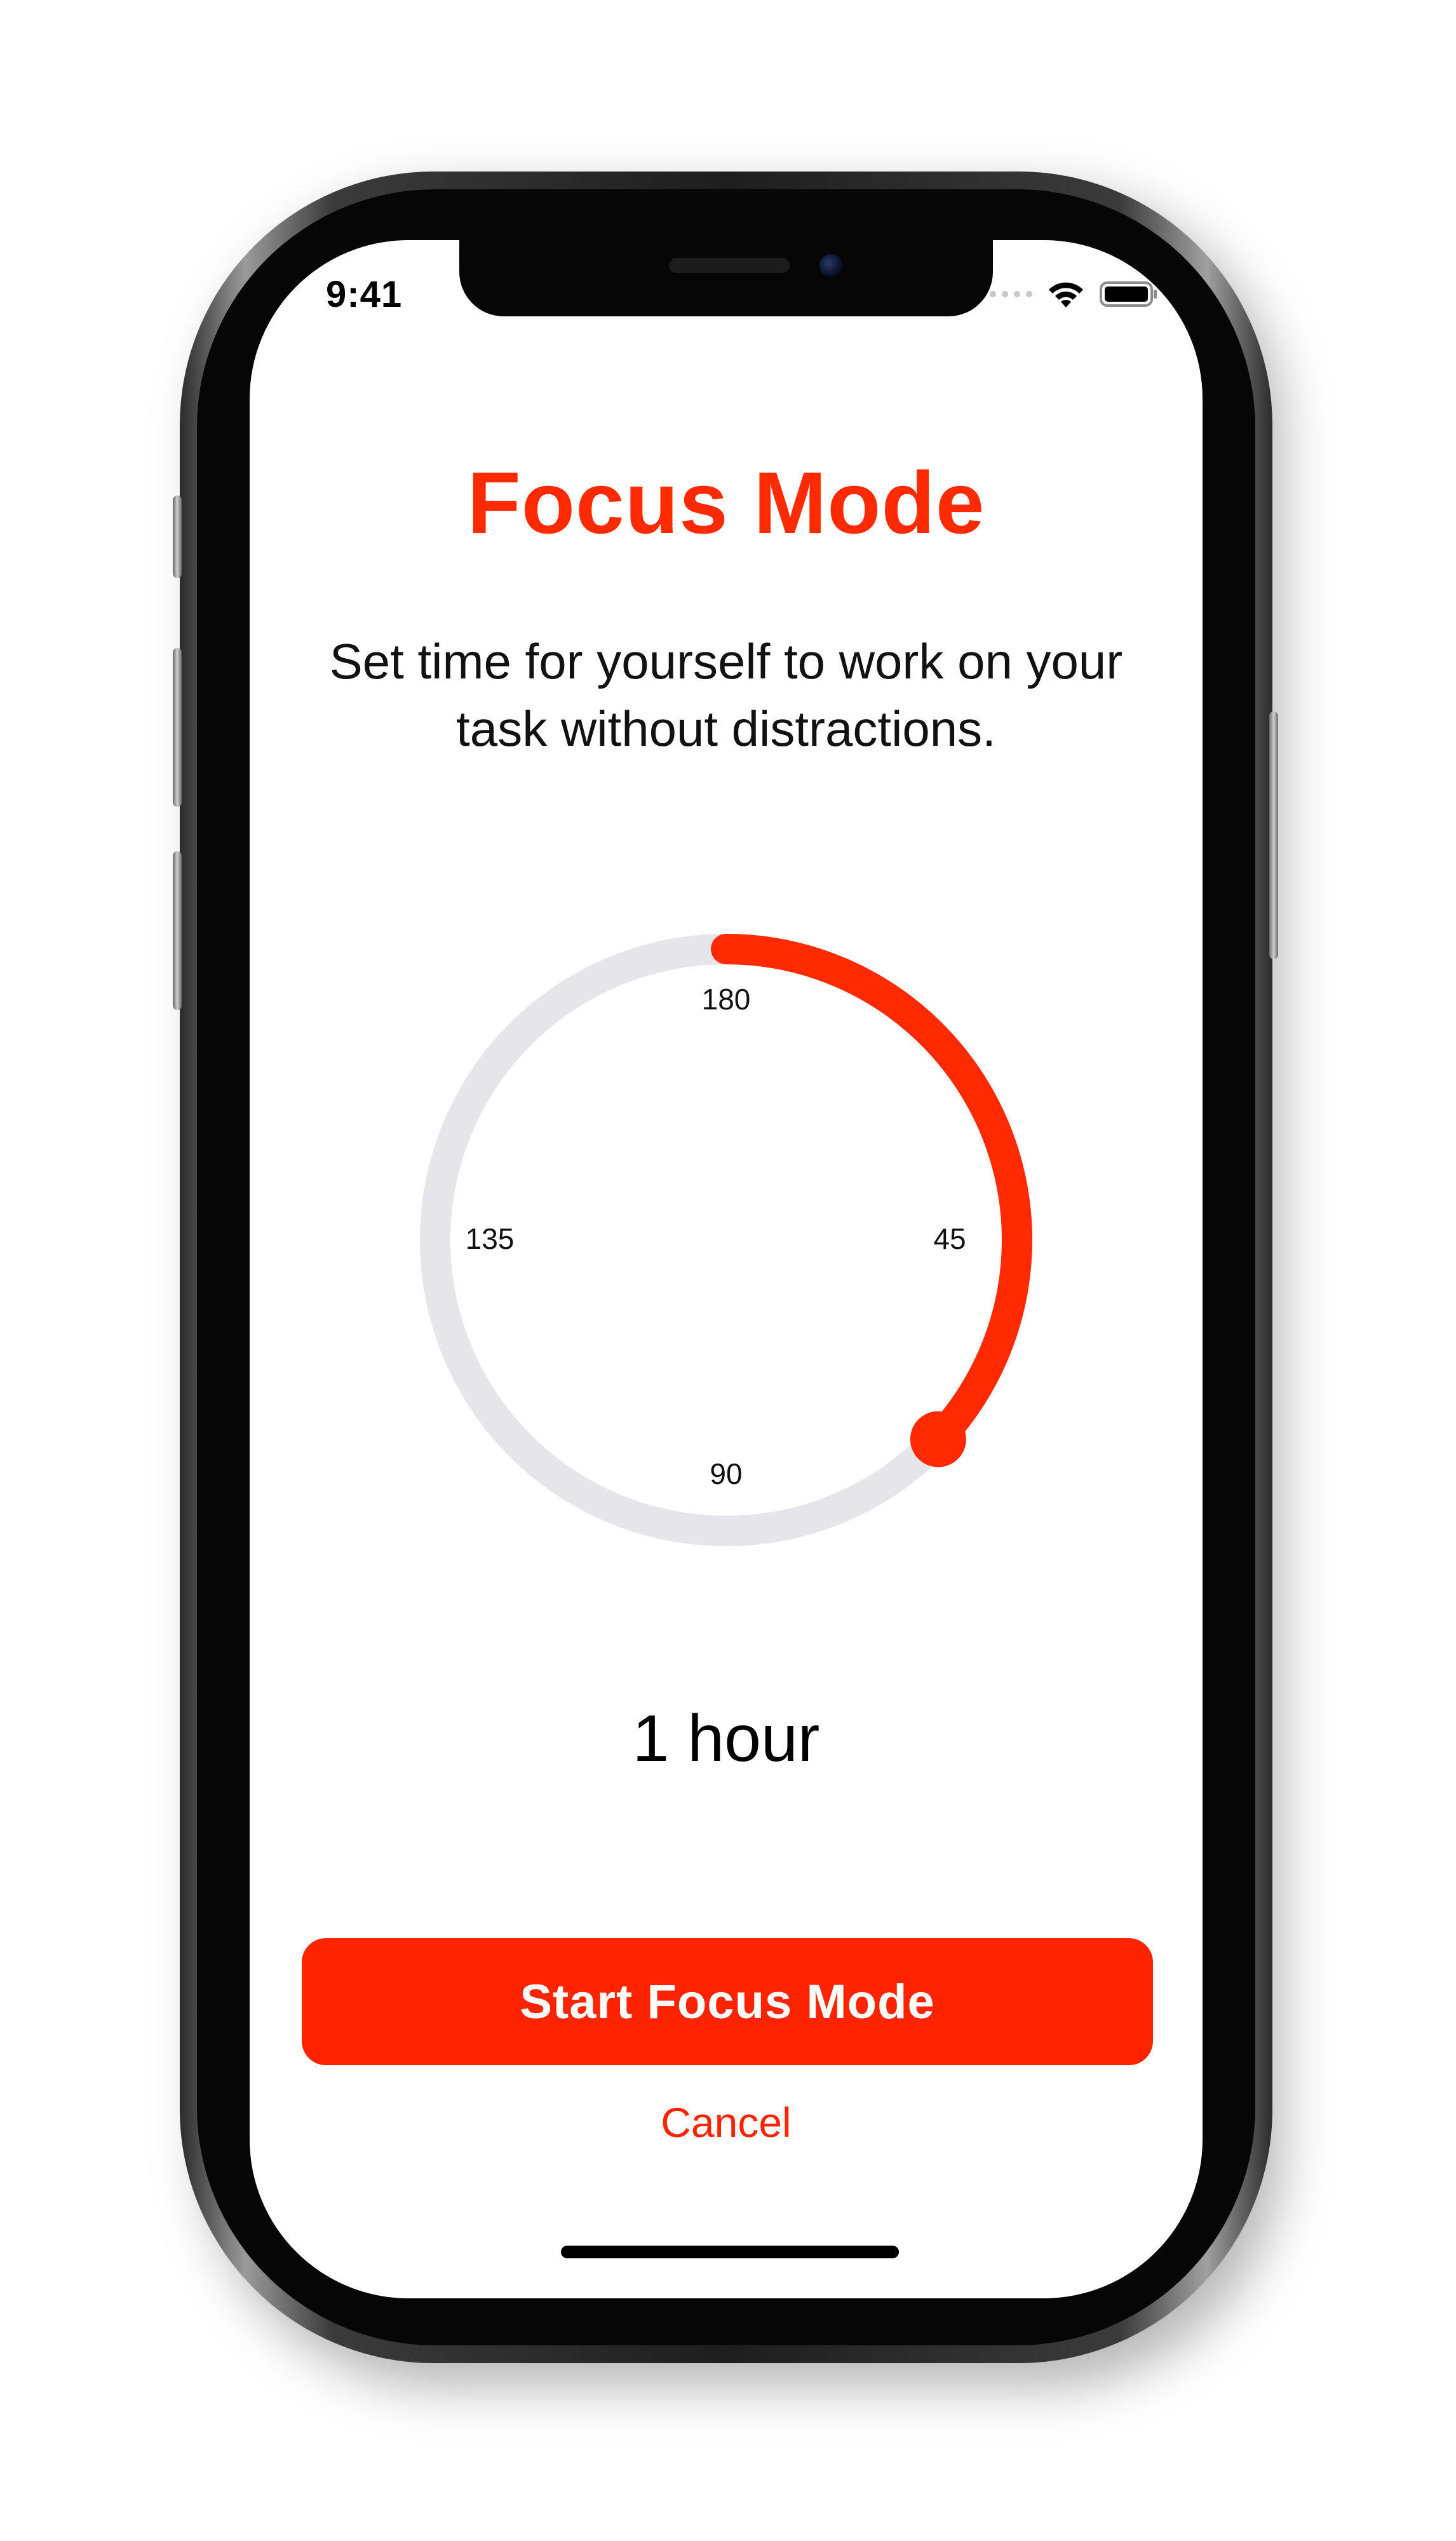  I want to click on page-title: Focus Mode, so click(726, 503).